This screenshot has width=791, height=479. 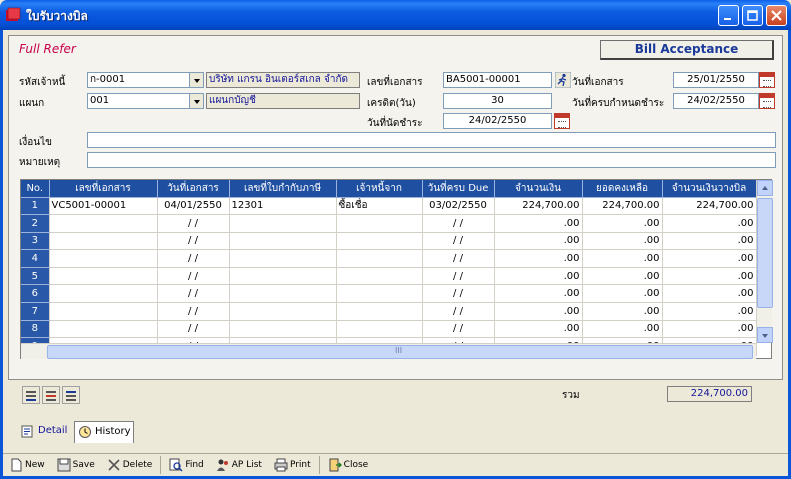 I want to click on table-row: 6/ / / / .00.00.00, so click(x=389, y=294).